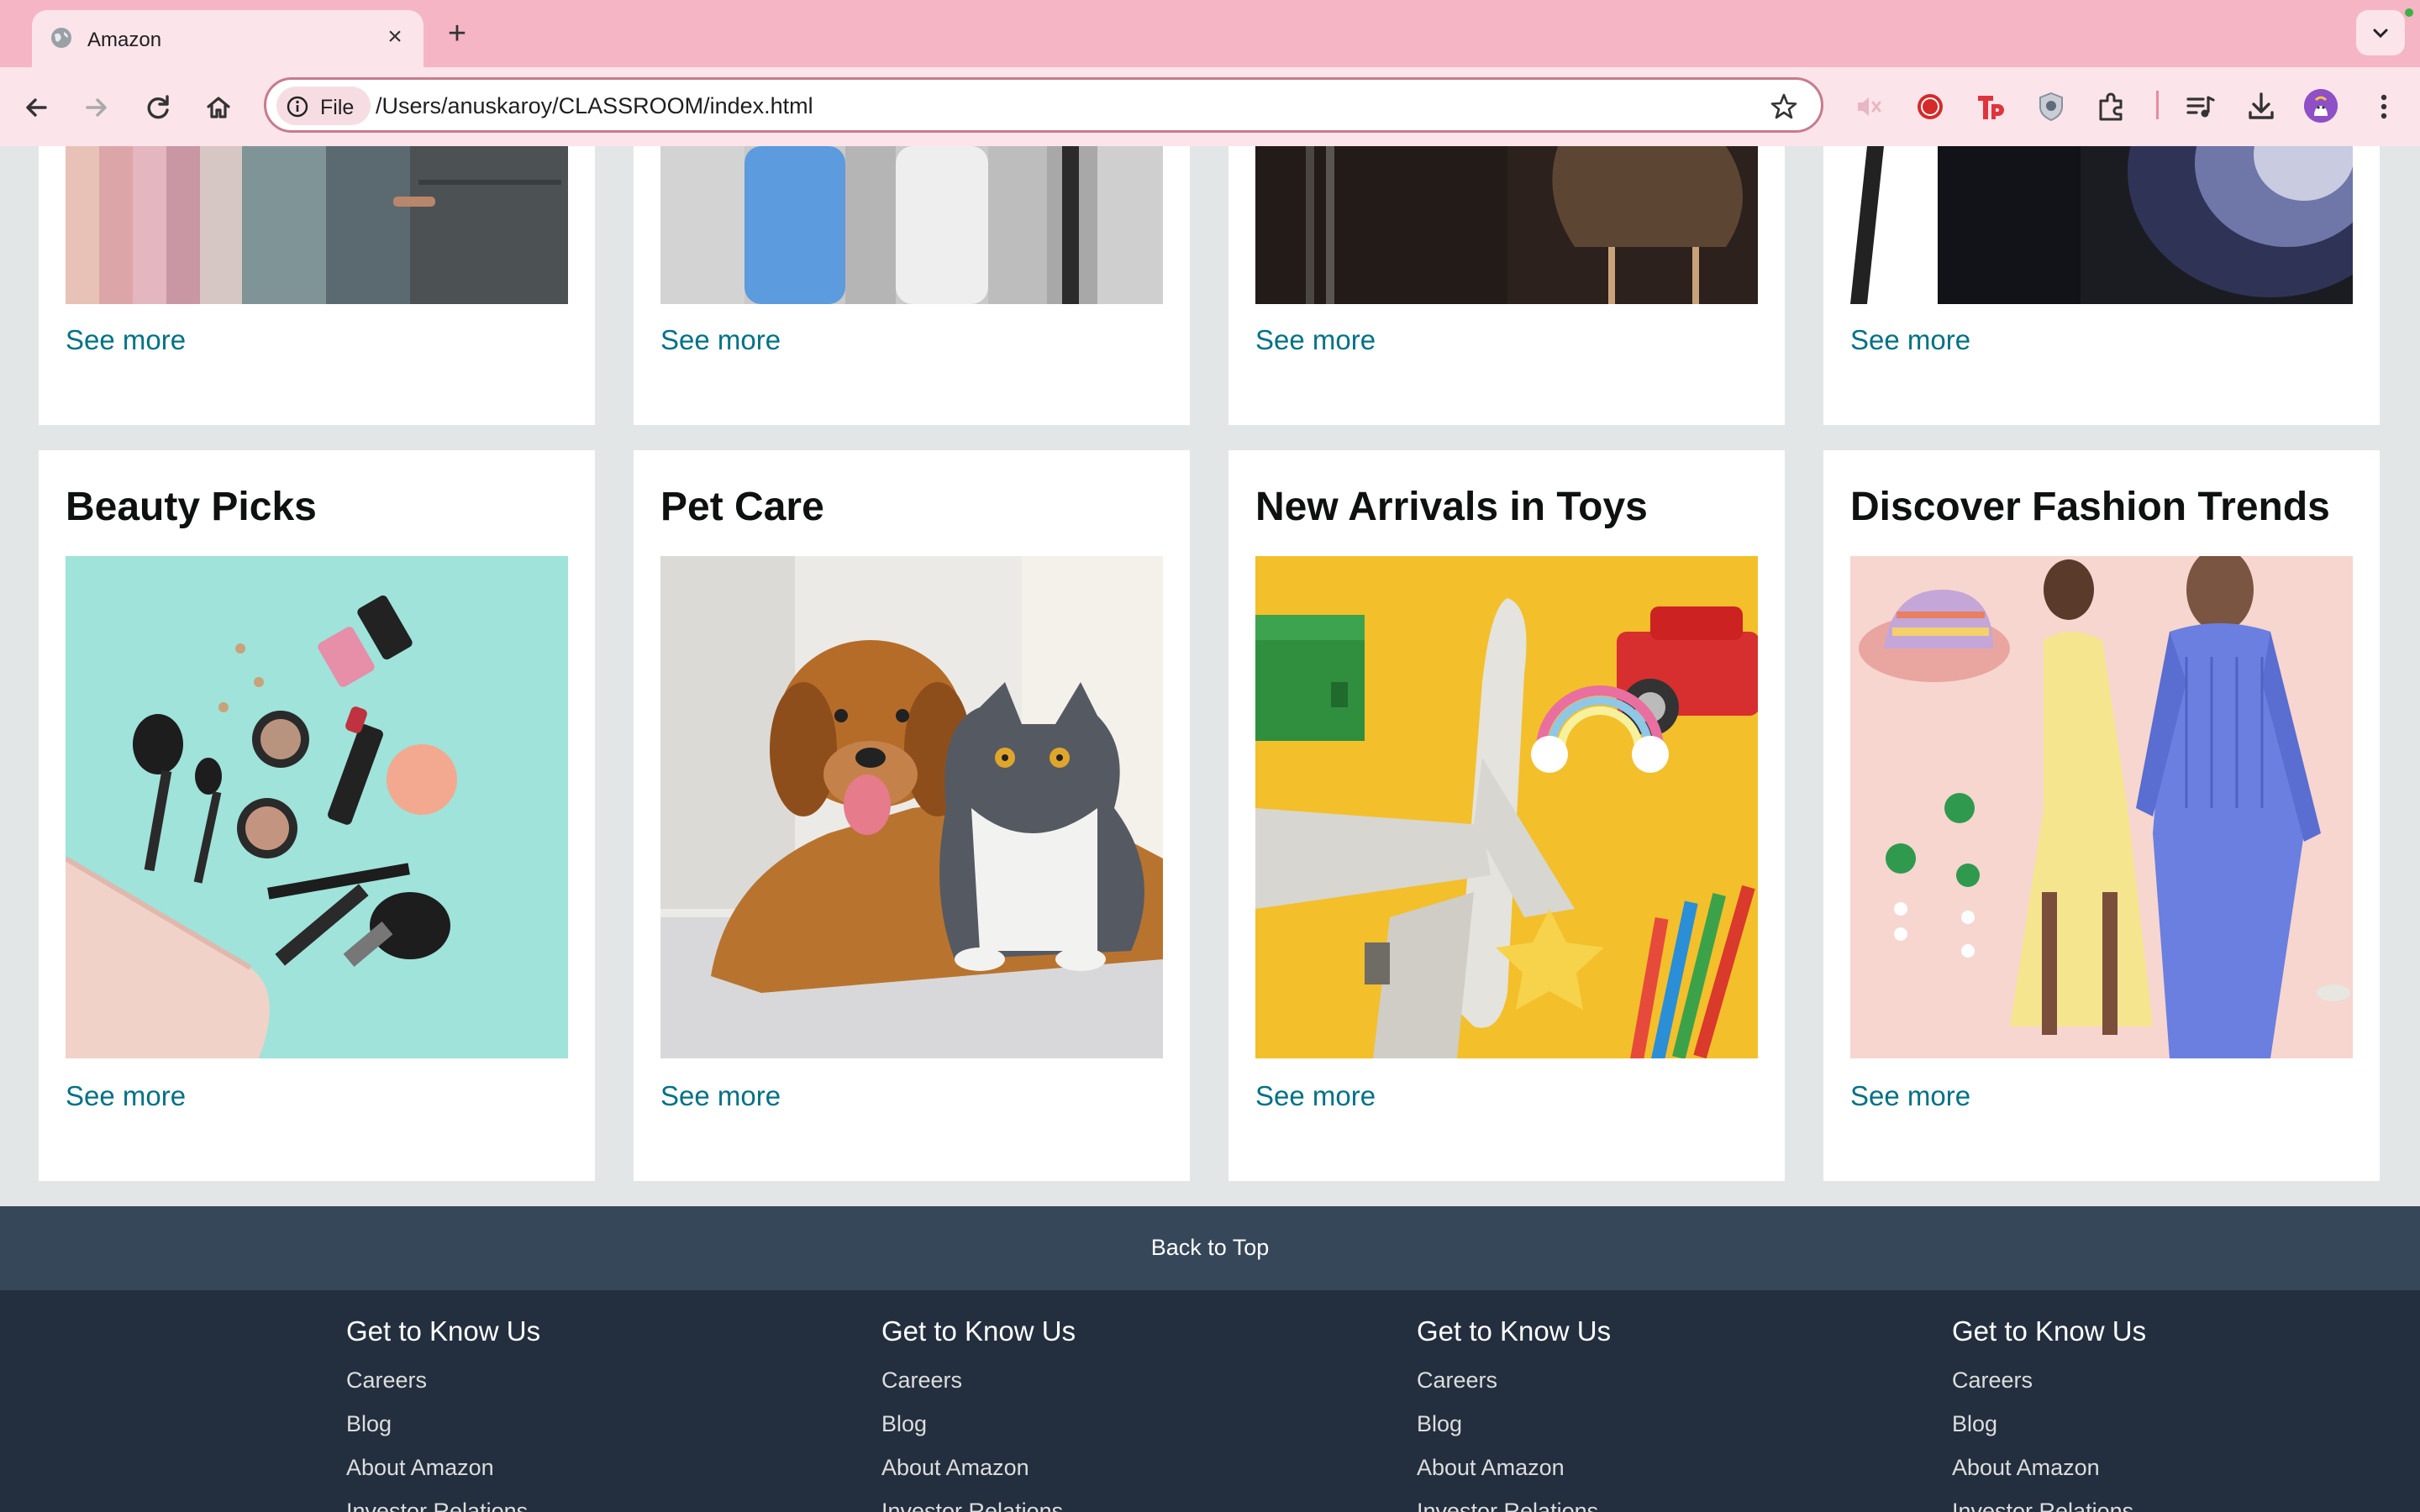  What do you see at coordinates (2157, 105) in the screenshot?
I see `toolbar-divider` at bounding box center [2157, 105].